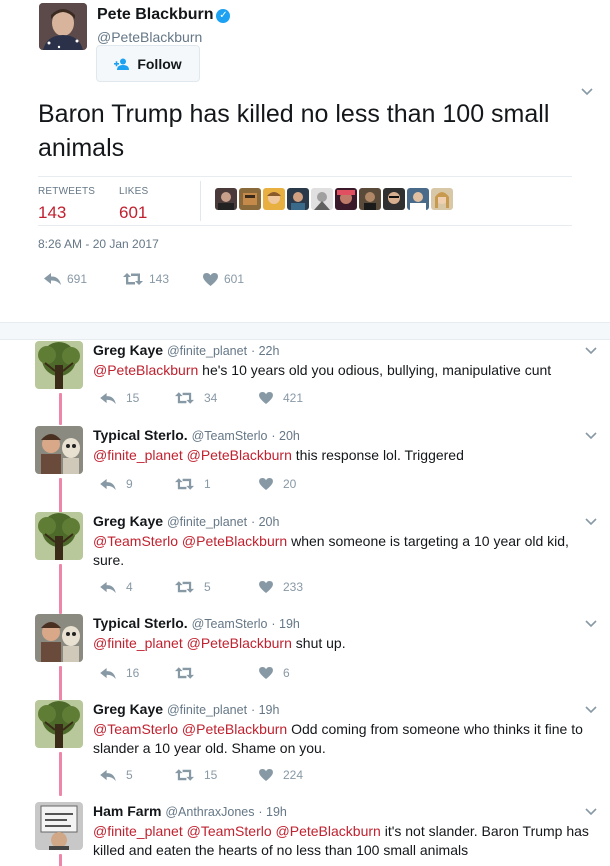 The width and height of the screenshot is (610, 866). What do you see at coordinates (155, 14) in the screenshot?
I see `author-name-text: Pete Blackburn` at bounding box center [155, 14].